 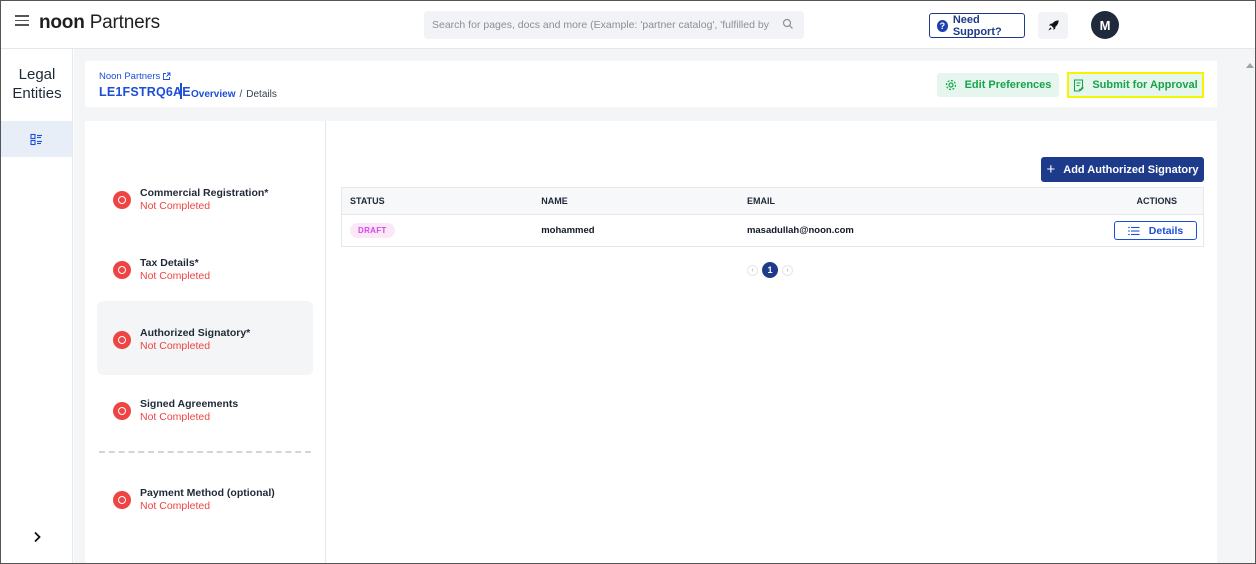 I want to click on top-bar: noon Partners ? Need Support? M, so click(x=628, y=25).